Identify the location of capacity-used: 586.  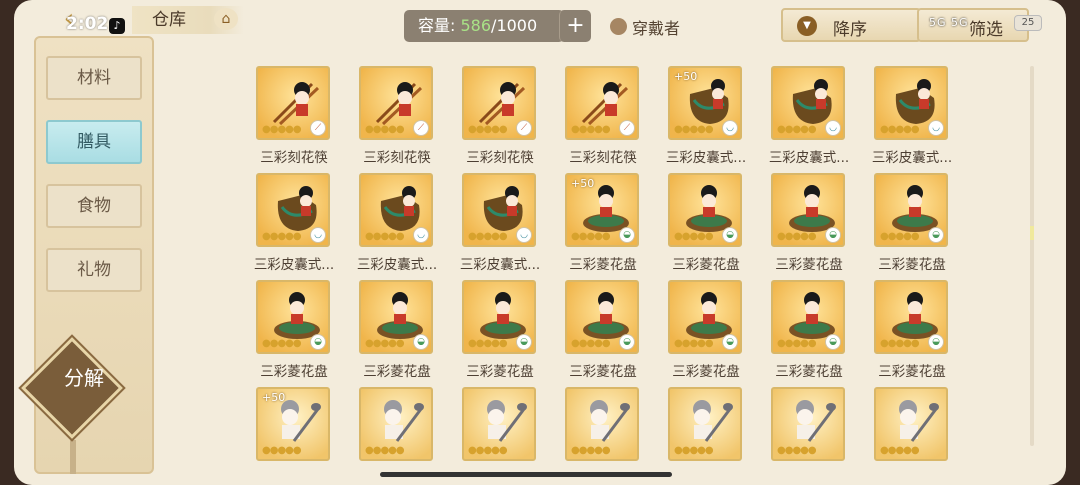
(476, 25).